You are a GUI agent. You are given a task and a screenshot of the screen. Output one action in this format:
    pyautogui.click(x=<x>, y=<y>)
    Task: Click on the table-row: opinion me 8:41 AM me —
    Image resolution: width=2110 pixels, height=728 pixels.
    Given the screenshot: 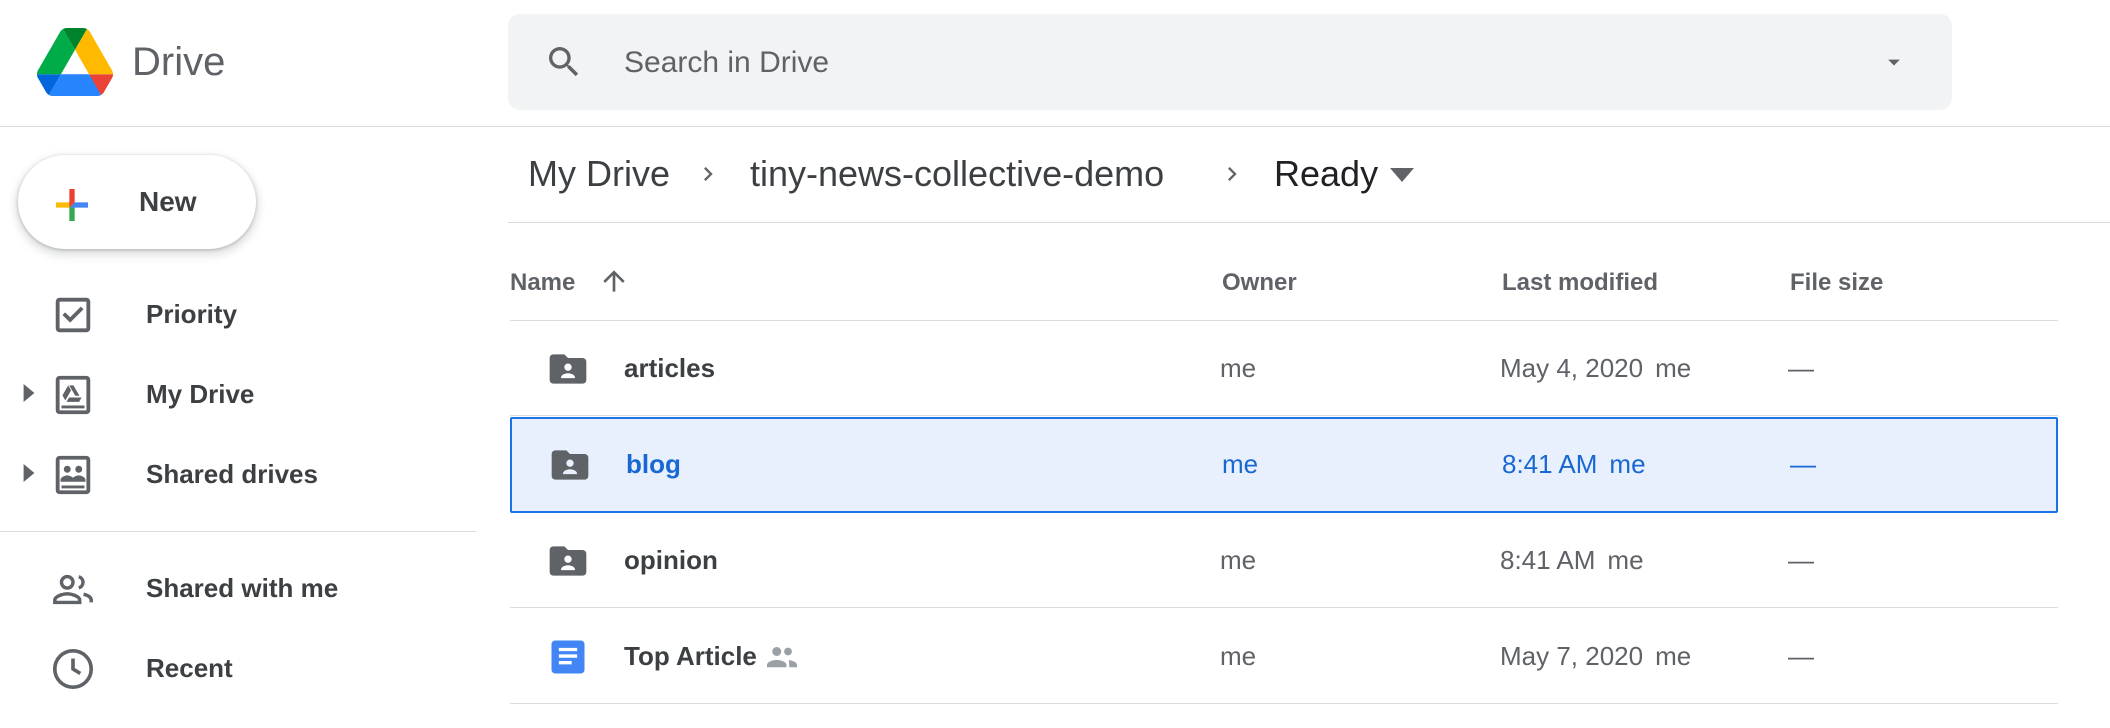 What is the action you would take?
    pyautogui.click(x=1284, y=560)
    